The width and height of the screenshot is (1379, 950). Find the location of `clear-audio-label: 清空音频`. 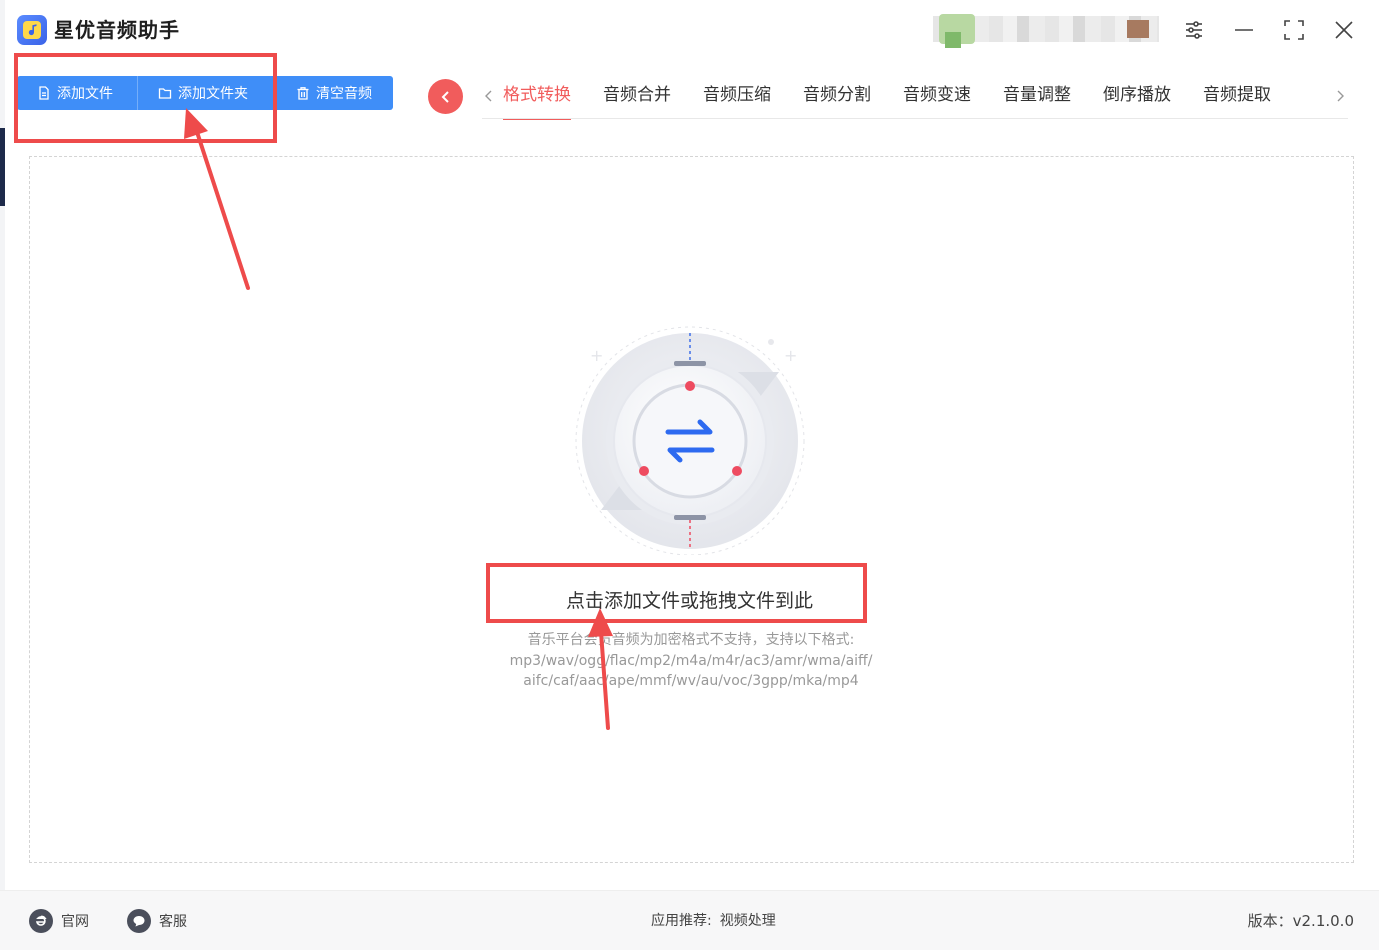

clear-audio-label: 清空音频 is located at coordinates (344, 94).